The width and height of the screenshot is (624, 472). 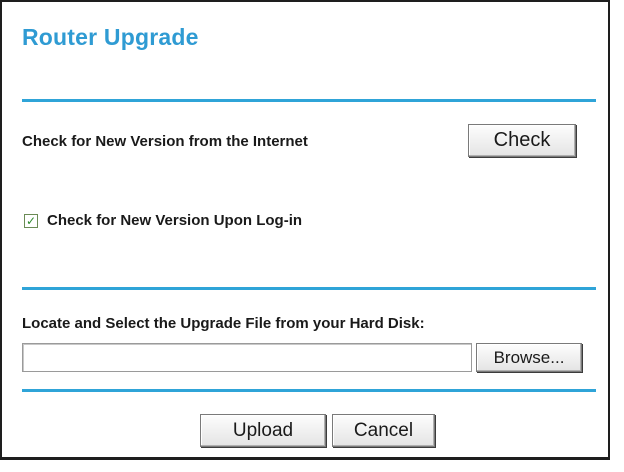 I want to click on section-divider-top, so click(x=309, y=100).